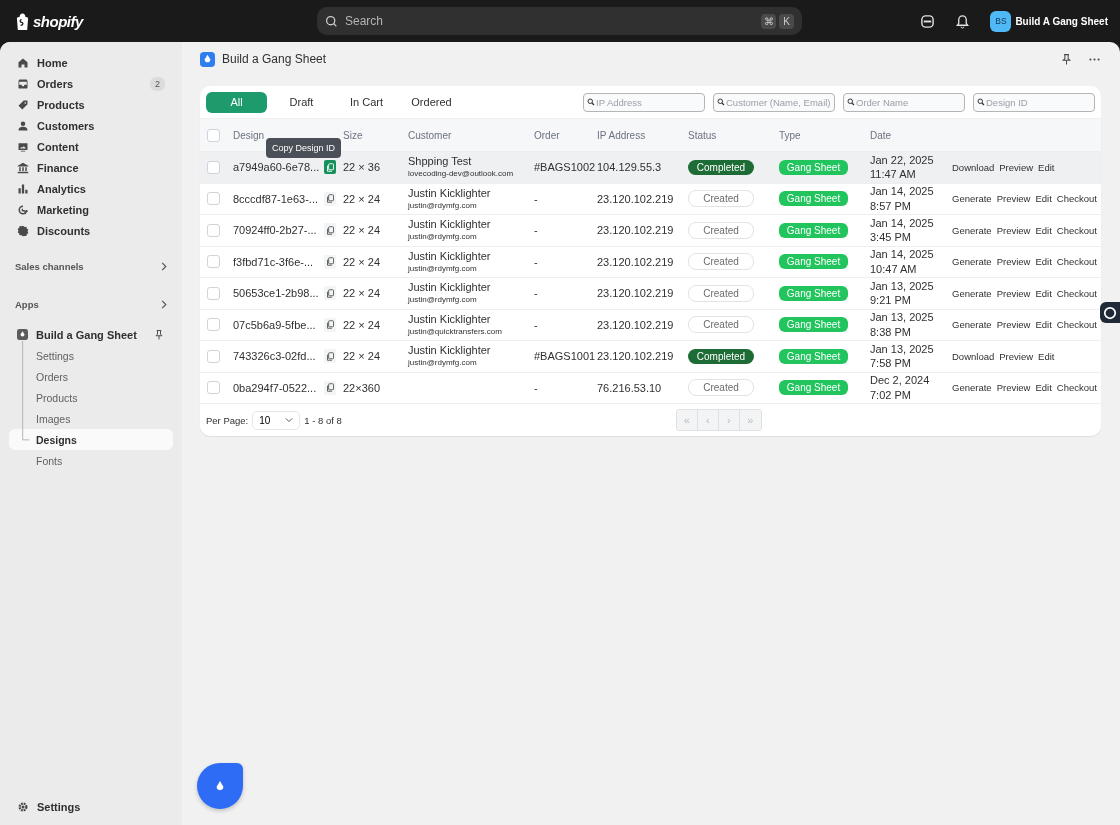 The width and height of the screenshot is (1120, 825). Describe the element at coordinates (91, 806) in the screenshot. I see `settings-link: Settings` at that location.